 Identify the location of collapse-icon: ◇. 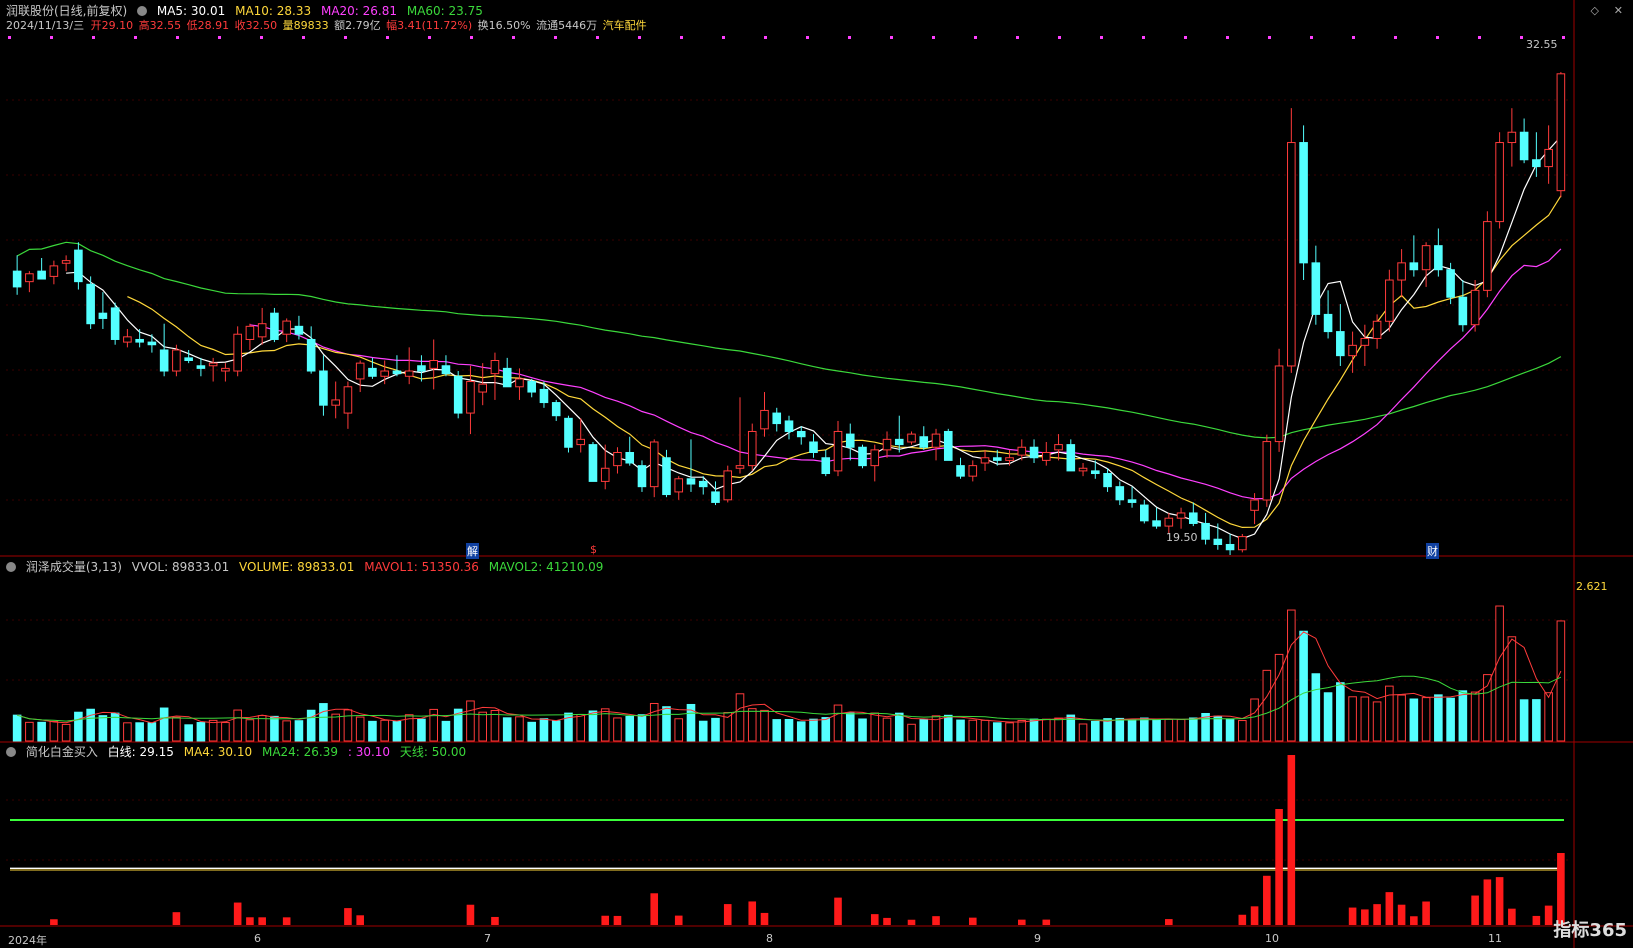
(1595, 10).